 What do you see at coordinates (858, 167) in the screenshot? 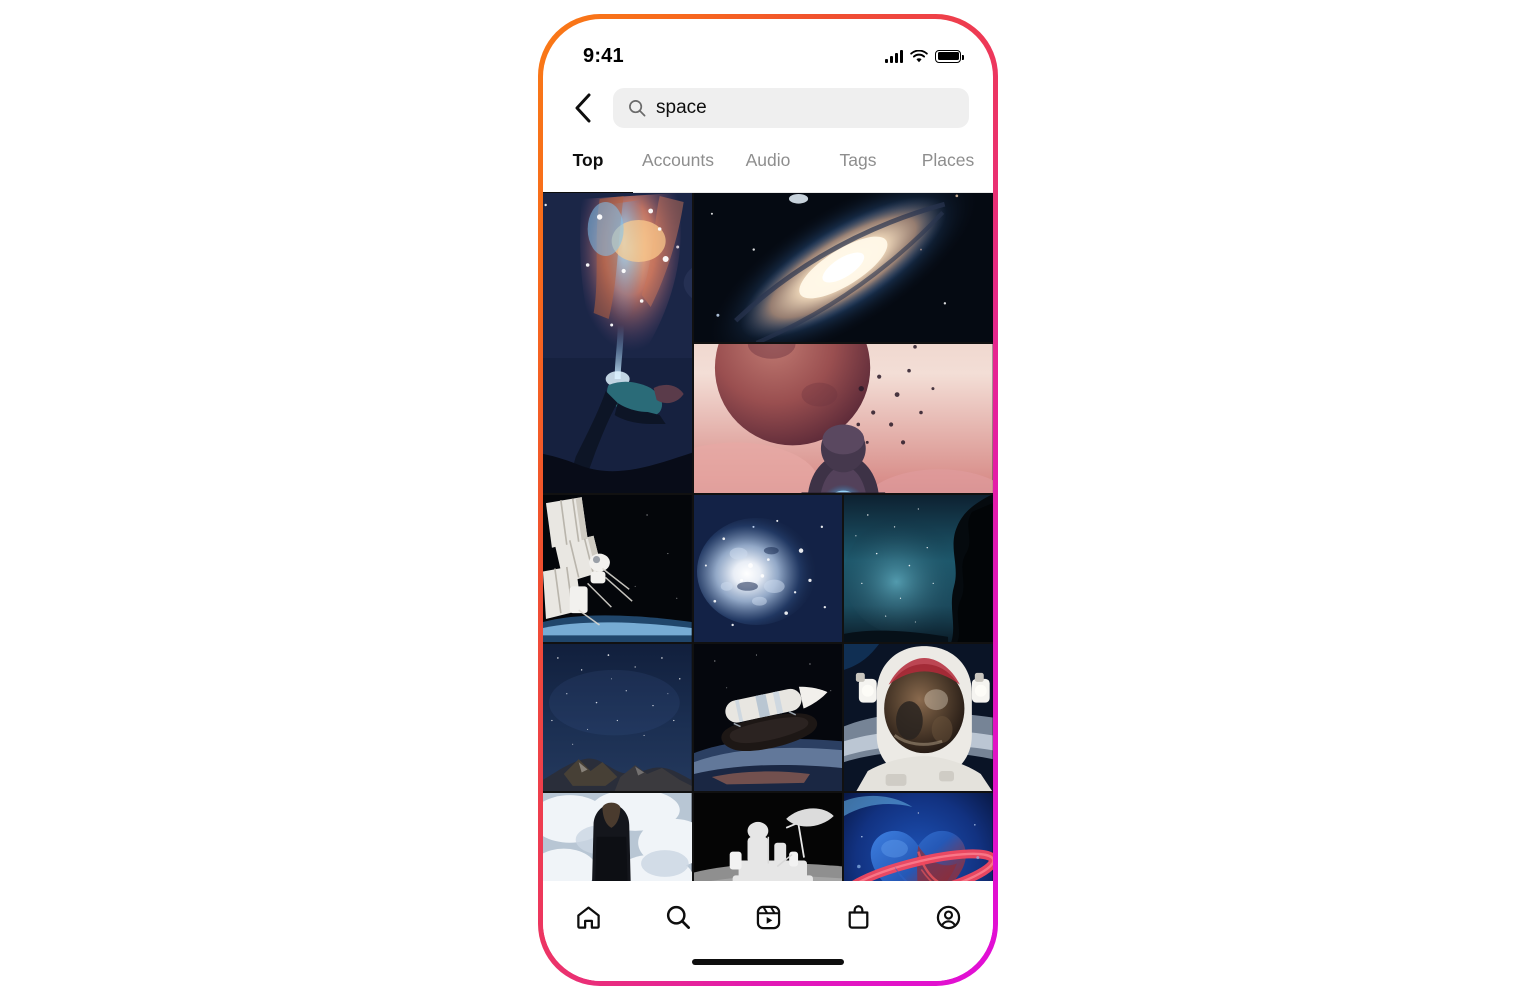
I see `tab-tags: Tags` at bounding box center [858, 167].